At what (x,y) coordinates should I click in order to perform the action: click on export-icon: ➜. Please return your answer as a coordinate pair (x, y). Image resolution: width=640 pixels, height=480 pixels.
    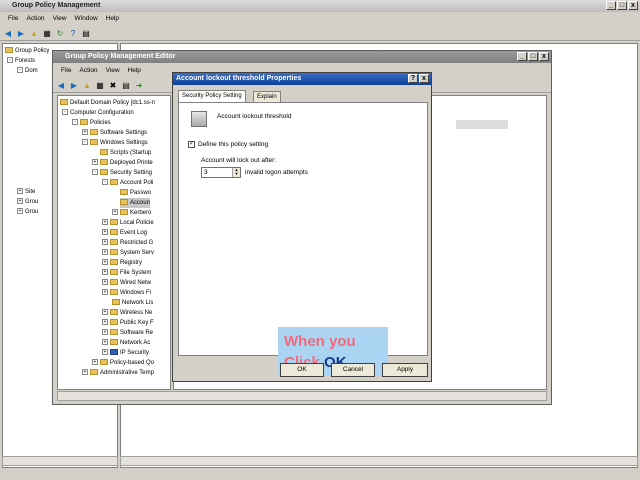
    Looking at the image, I should click on (139, 86).